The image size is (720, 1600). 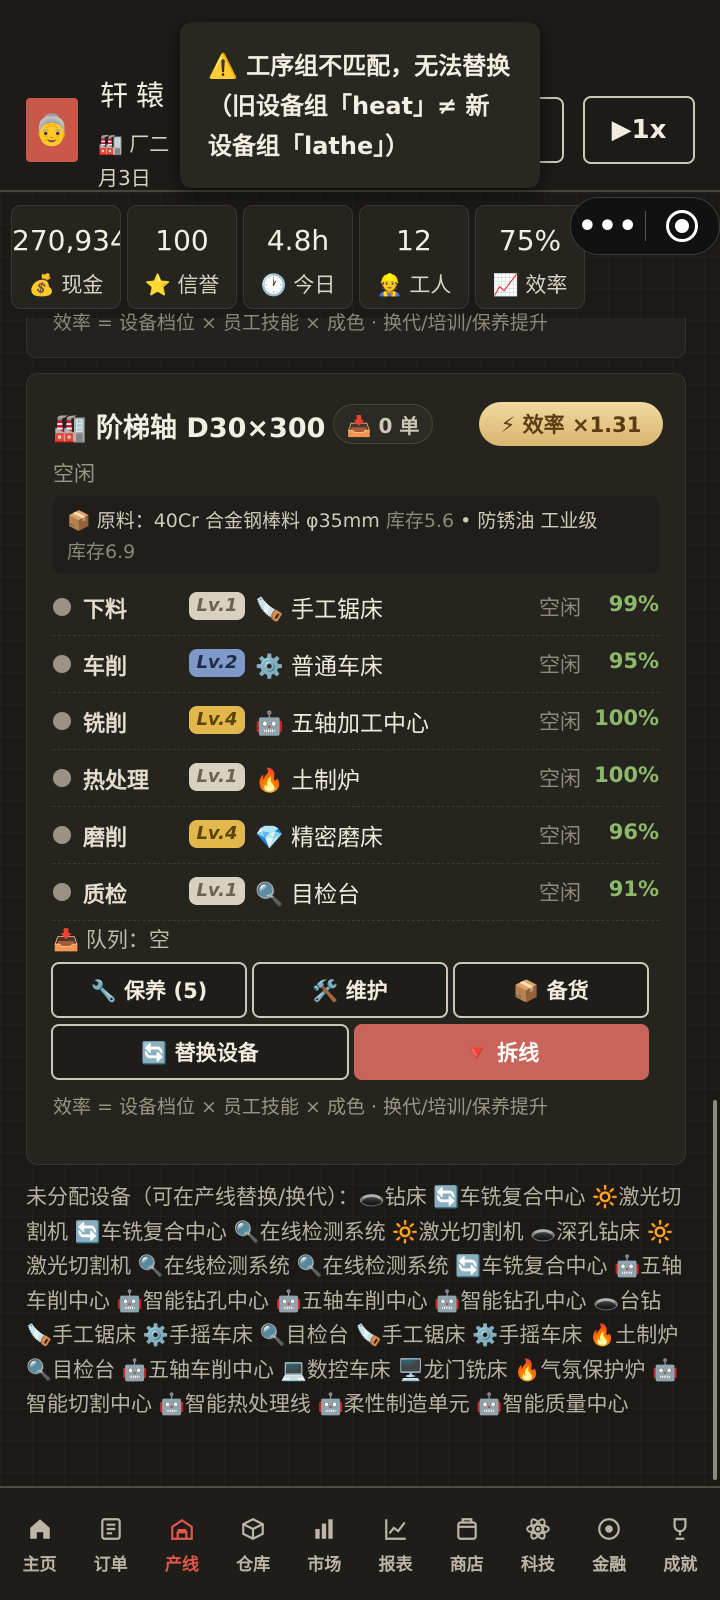 What do you see at coordinates (609, 1529) in the screenshot?
I see `finance-icon` at bounding box center [609, 1529].